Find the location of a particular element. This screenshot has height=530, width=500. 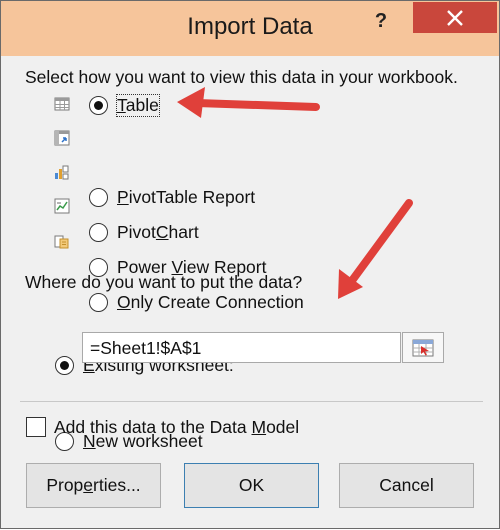

cell-reference-value: =Sheet1!$A$1 is located at coordinates (146, 348).